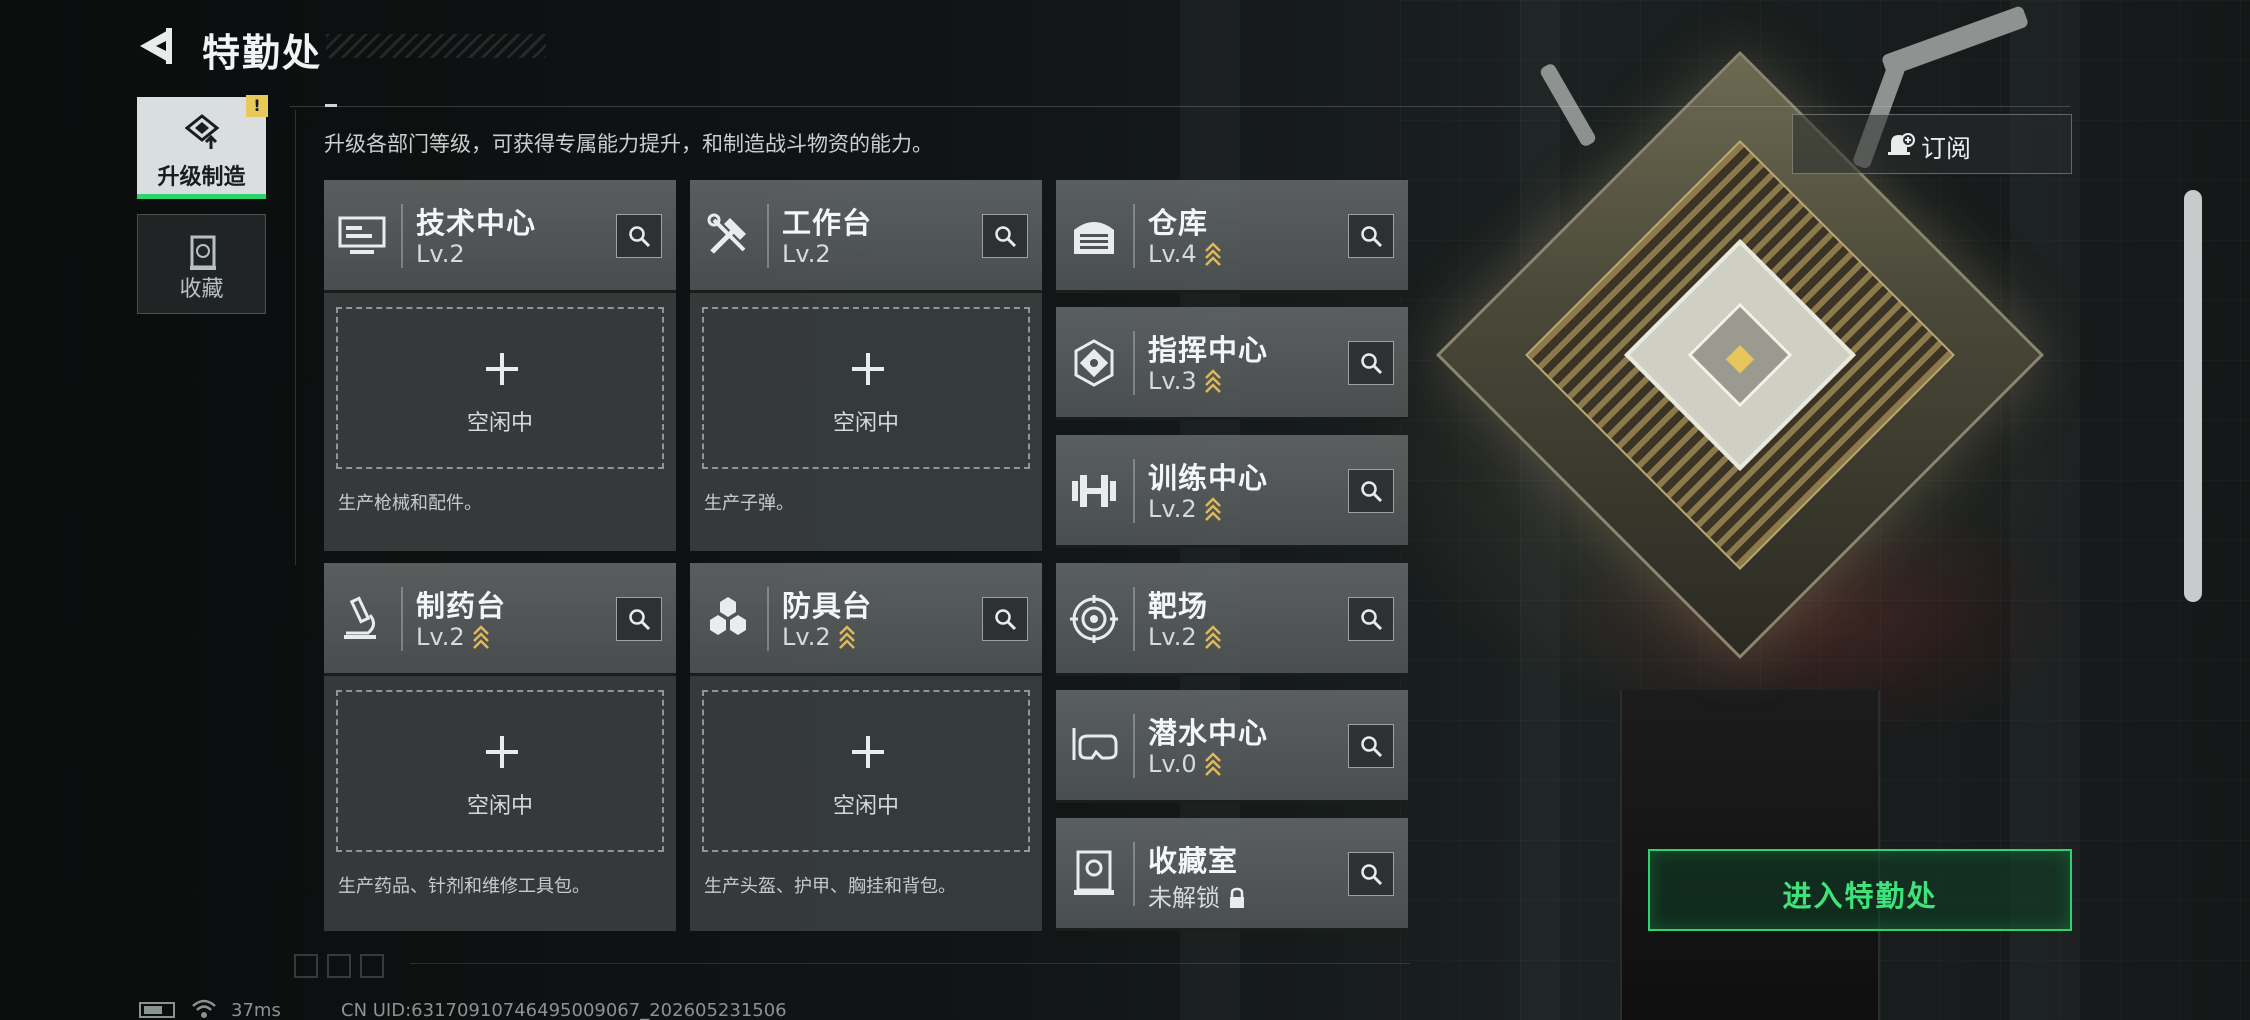  Describe the element at coordinates (1094, 491) in the screenshot. I see `dumbbell-icon` at that location.